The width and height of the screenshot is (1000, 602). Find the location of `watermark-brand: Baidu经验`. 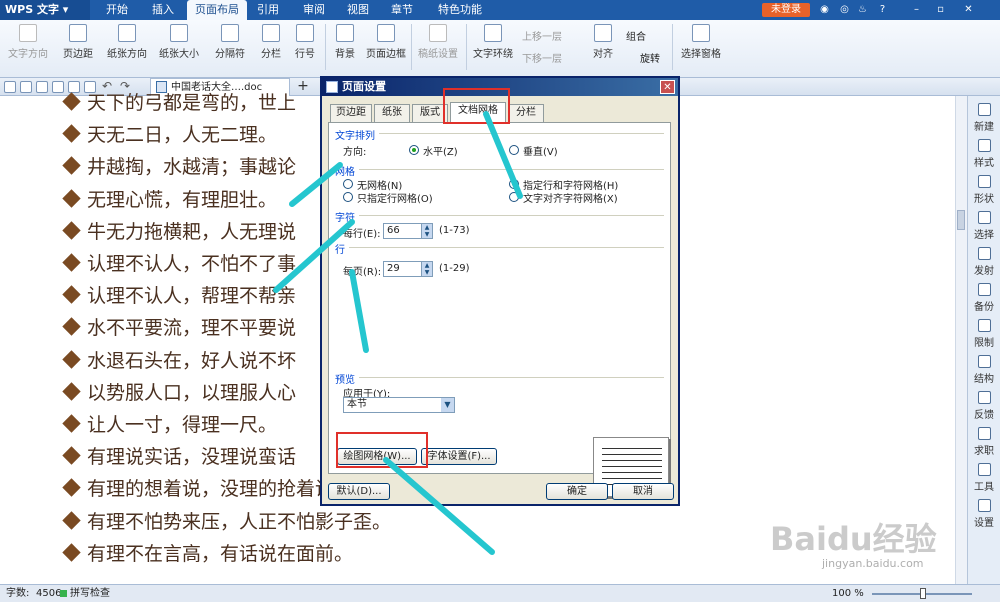

watermark-brand: Baidu经验 is located at coordinates (853, 539).